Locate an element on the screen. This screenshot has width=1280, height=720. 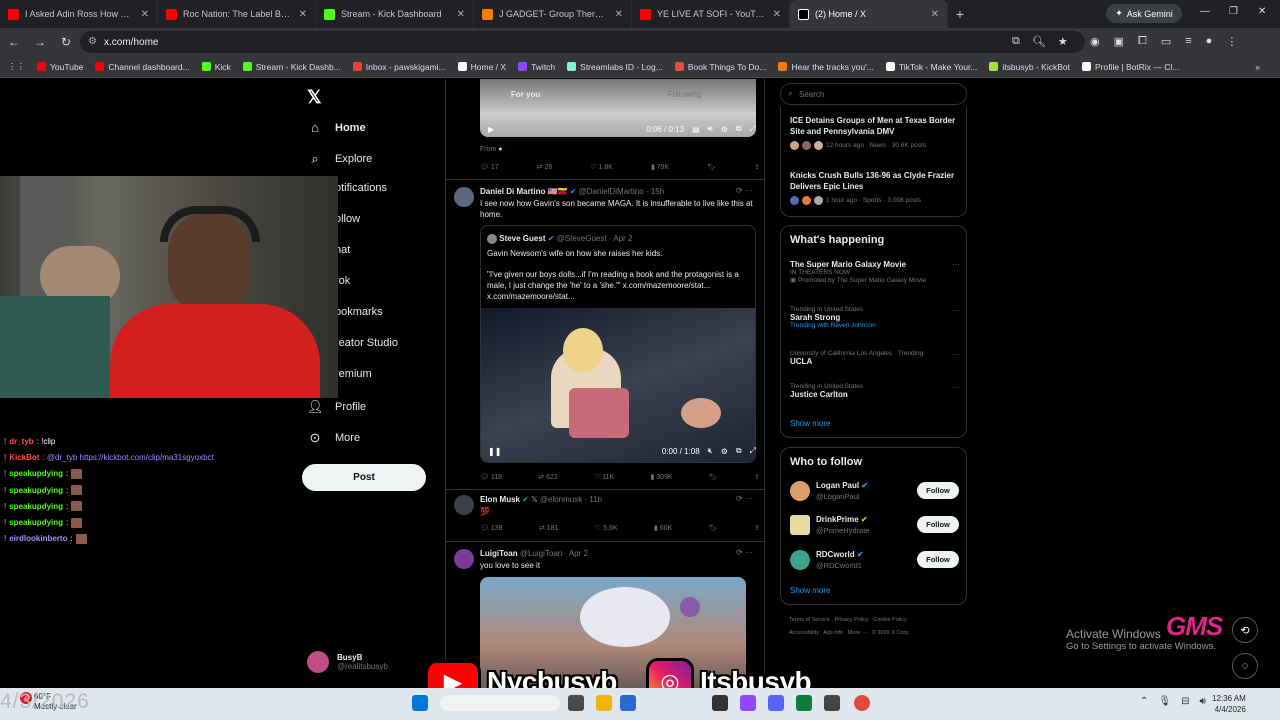
video-player is located at coordinates (618, 385).